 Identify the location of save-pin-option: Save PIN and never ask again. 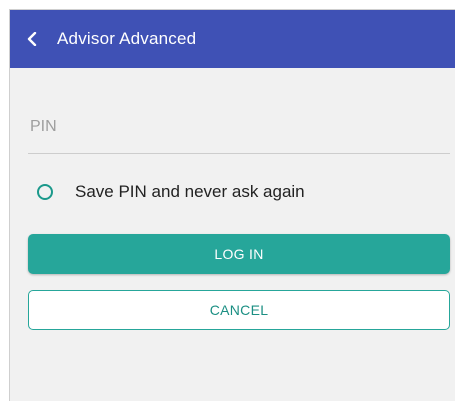
(171, 192).